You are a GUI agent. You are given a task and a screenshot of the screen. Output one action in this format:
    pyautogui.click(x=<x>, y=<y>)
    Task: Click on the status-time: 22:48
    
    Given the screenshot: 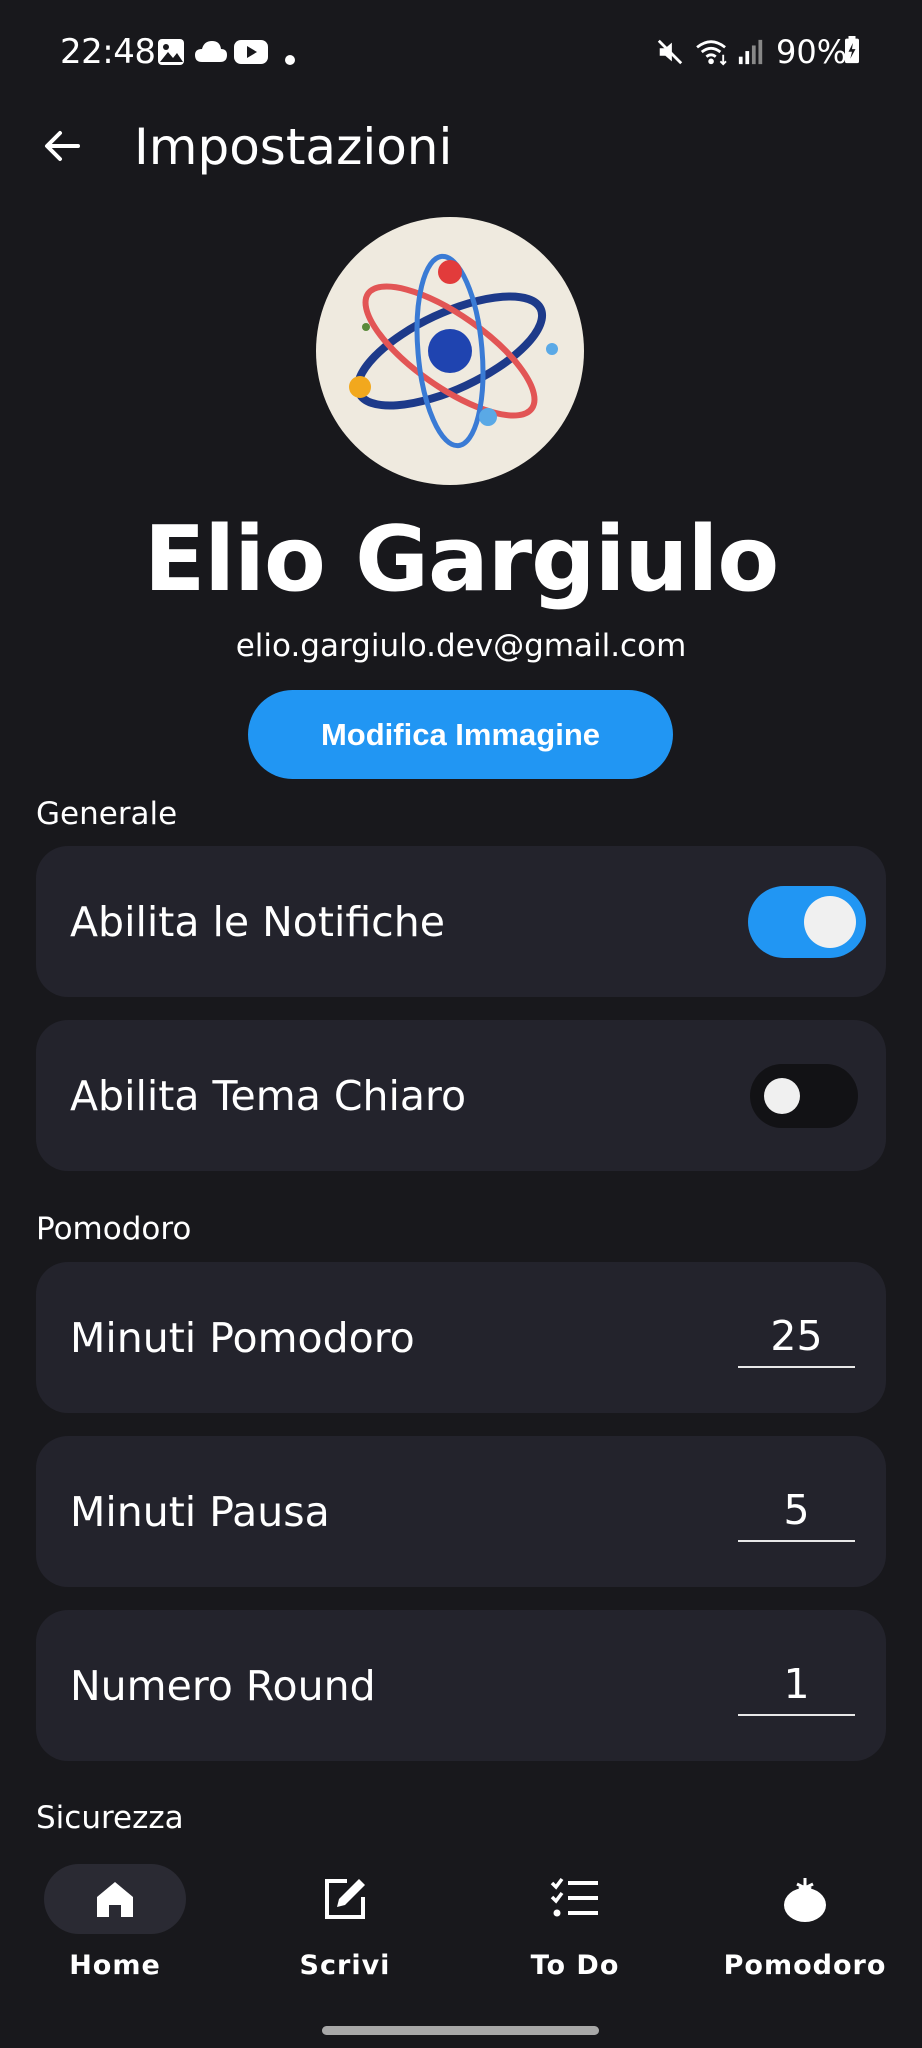 What is the action you would take?
    pyautogui.click(x=108, y=52)
    